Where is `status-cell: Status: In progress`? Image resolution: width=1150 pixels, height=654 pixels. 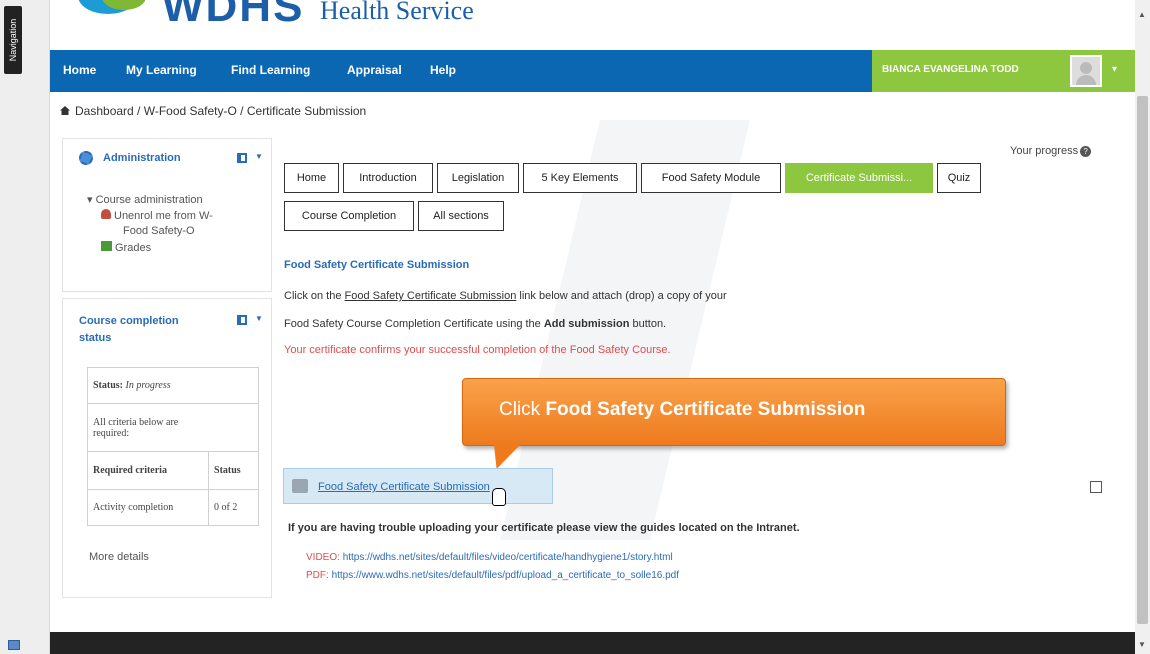 status-cell: Status: In progress is located at coordinates (173, 385).